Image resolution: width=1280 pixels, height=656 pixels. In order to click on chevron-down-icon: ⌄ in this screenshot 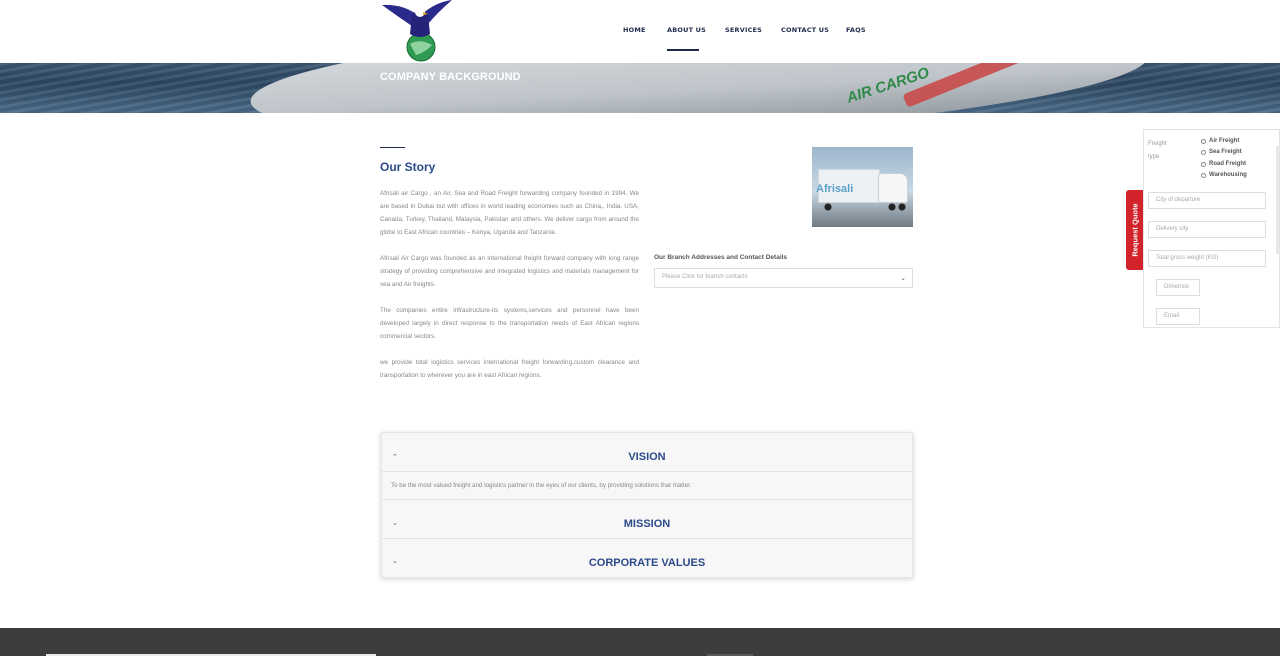, I will do `click(903, 278)`.